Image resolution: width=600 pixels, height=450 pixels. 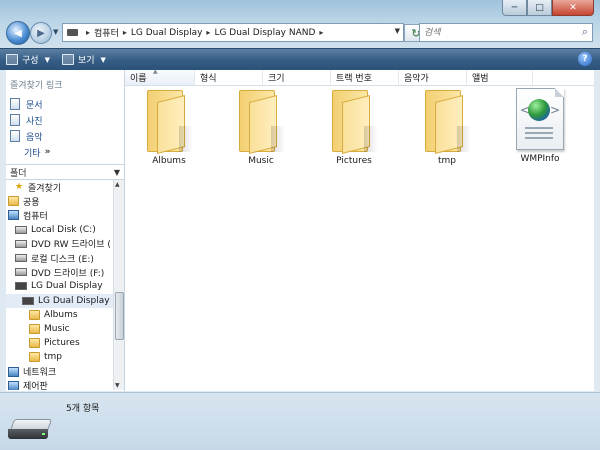 What do you see at coordinates (447, 127) in the screenshot?
I see `folder-item-tmp: tmp` at bounding box center [447, 127].